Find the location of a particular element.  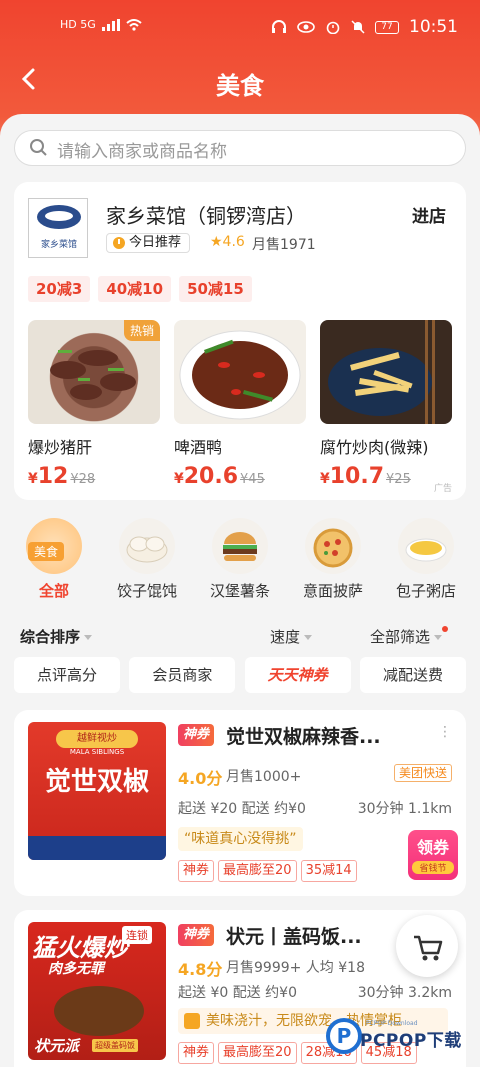

dish-name: 腐竹炒肉(微辣) is located at coordinates (374, 447).